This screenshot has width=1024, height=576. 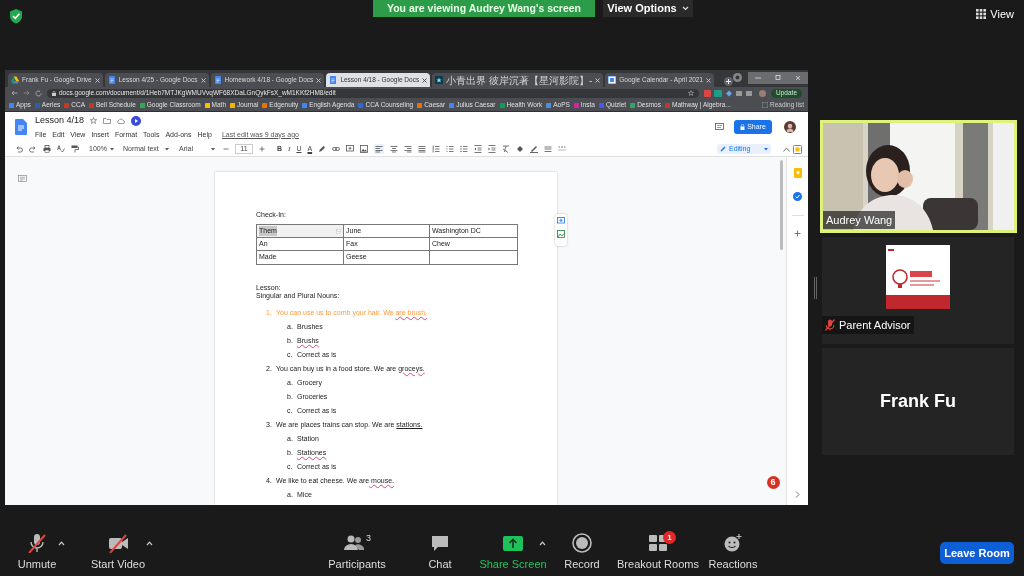 I want to click on participant-name: Frank Fu, so click(x=918, y=401).